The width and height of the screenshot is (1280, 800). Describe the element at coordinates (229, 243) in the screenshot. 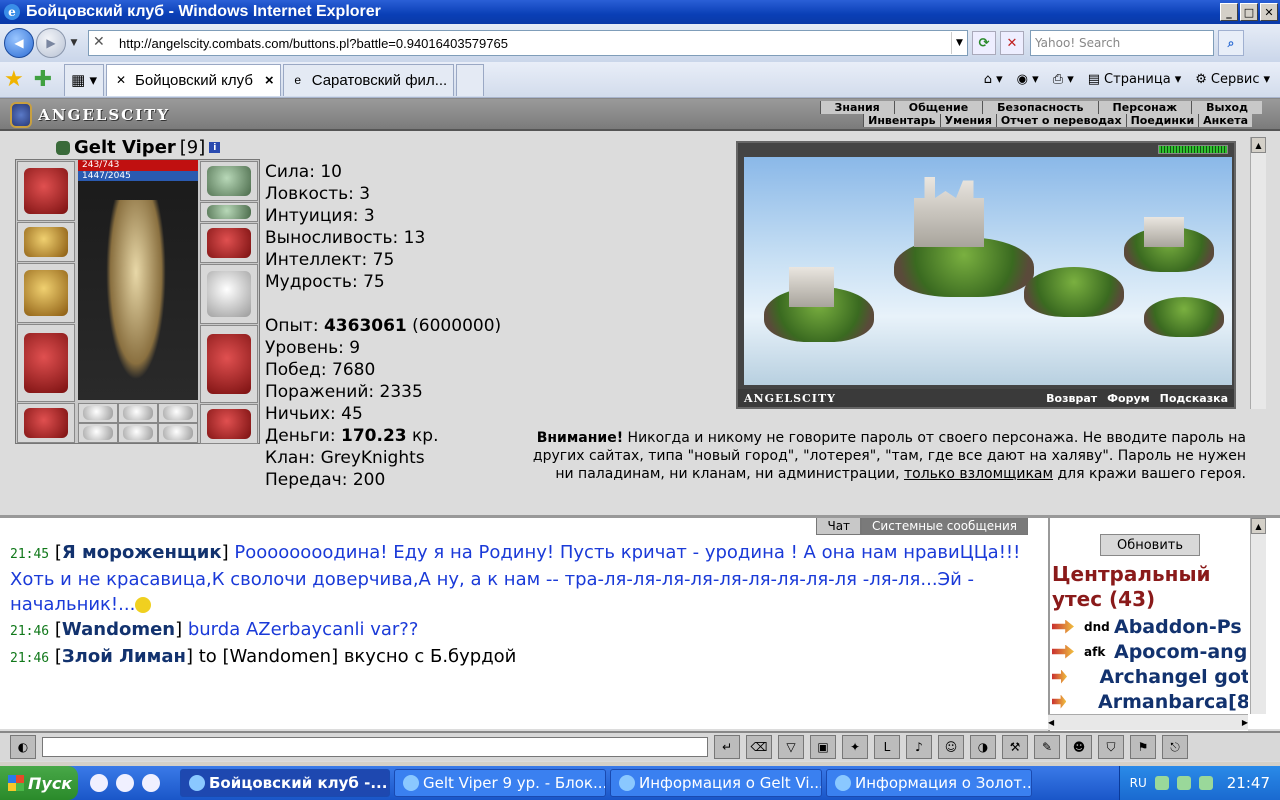

I see `gloves-slot` at that location.